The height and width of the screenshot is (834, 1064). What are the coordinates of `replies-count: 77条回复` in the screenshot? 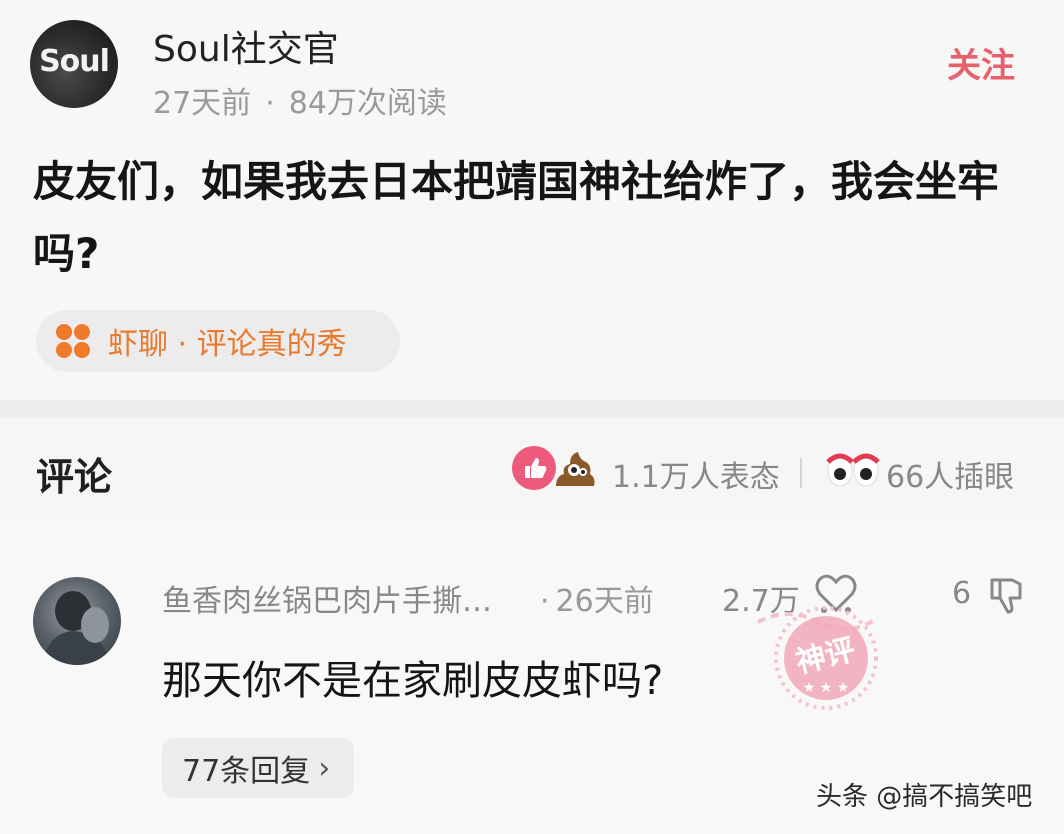 It's located at (246, 771).